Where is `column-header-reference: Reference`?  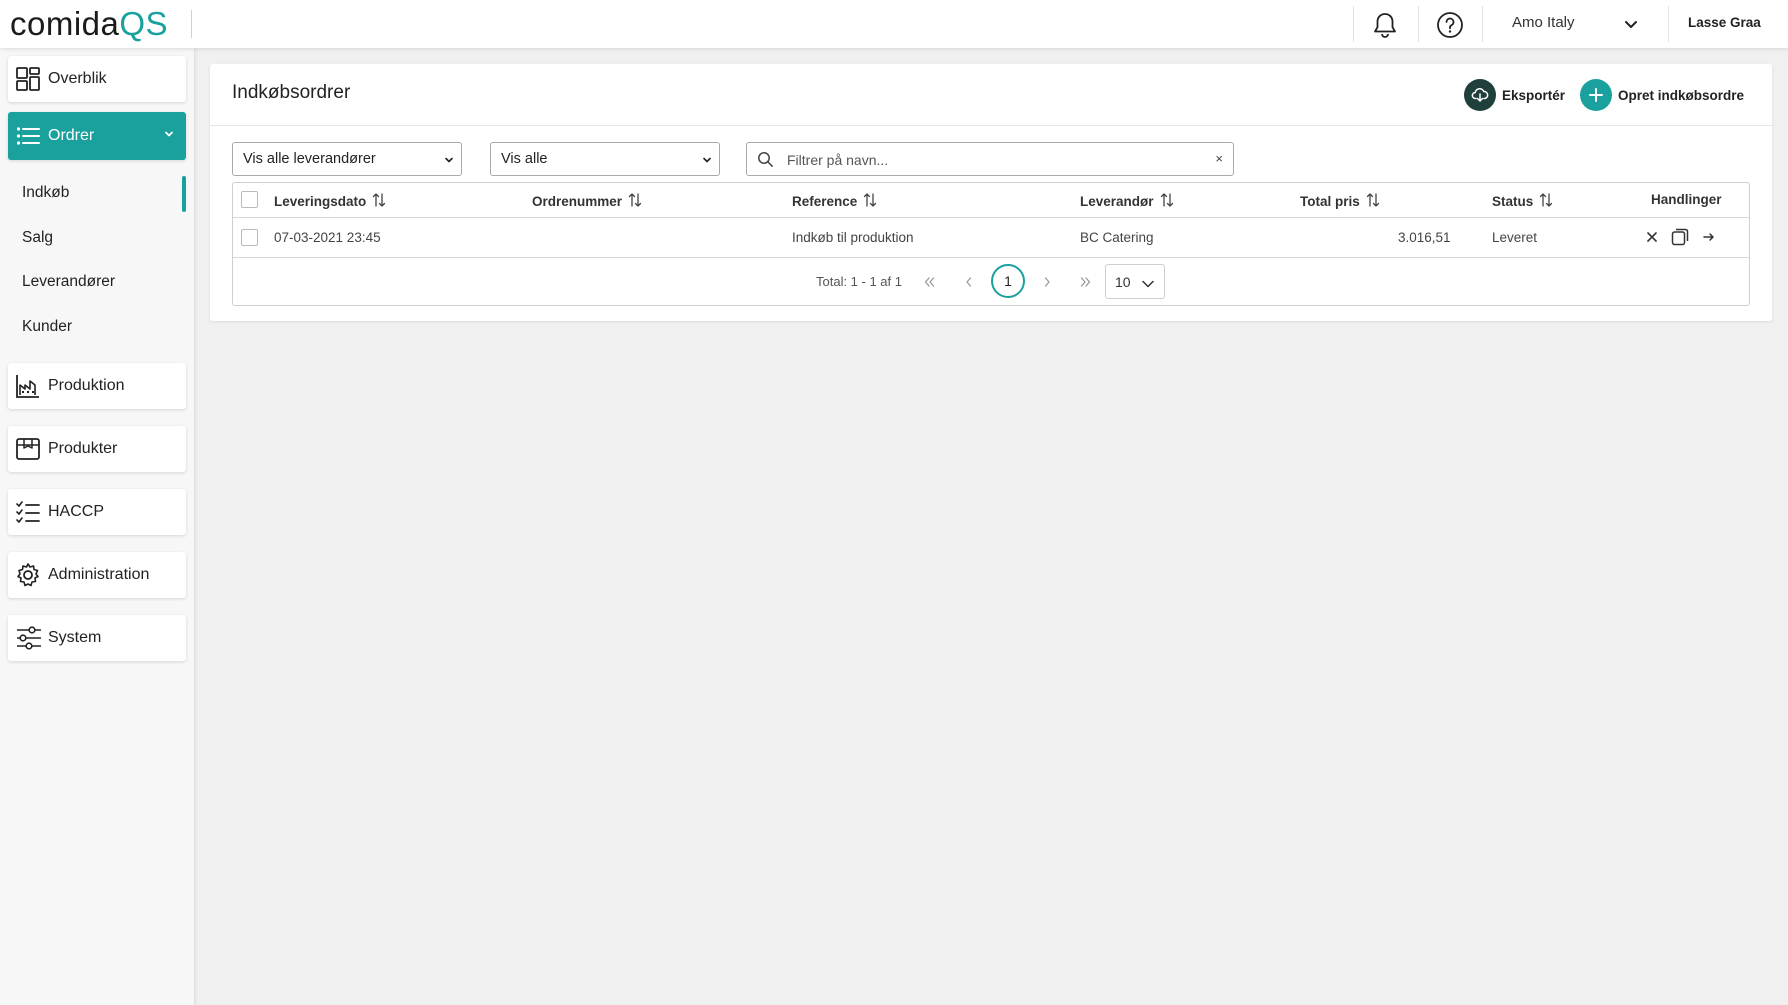
column-header-reference: Reference is located at coordinates (835, 201).